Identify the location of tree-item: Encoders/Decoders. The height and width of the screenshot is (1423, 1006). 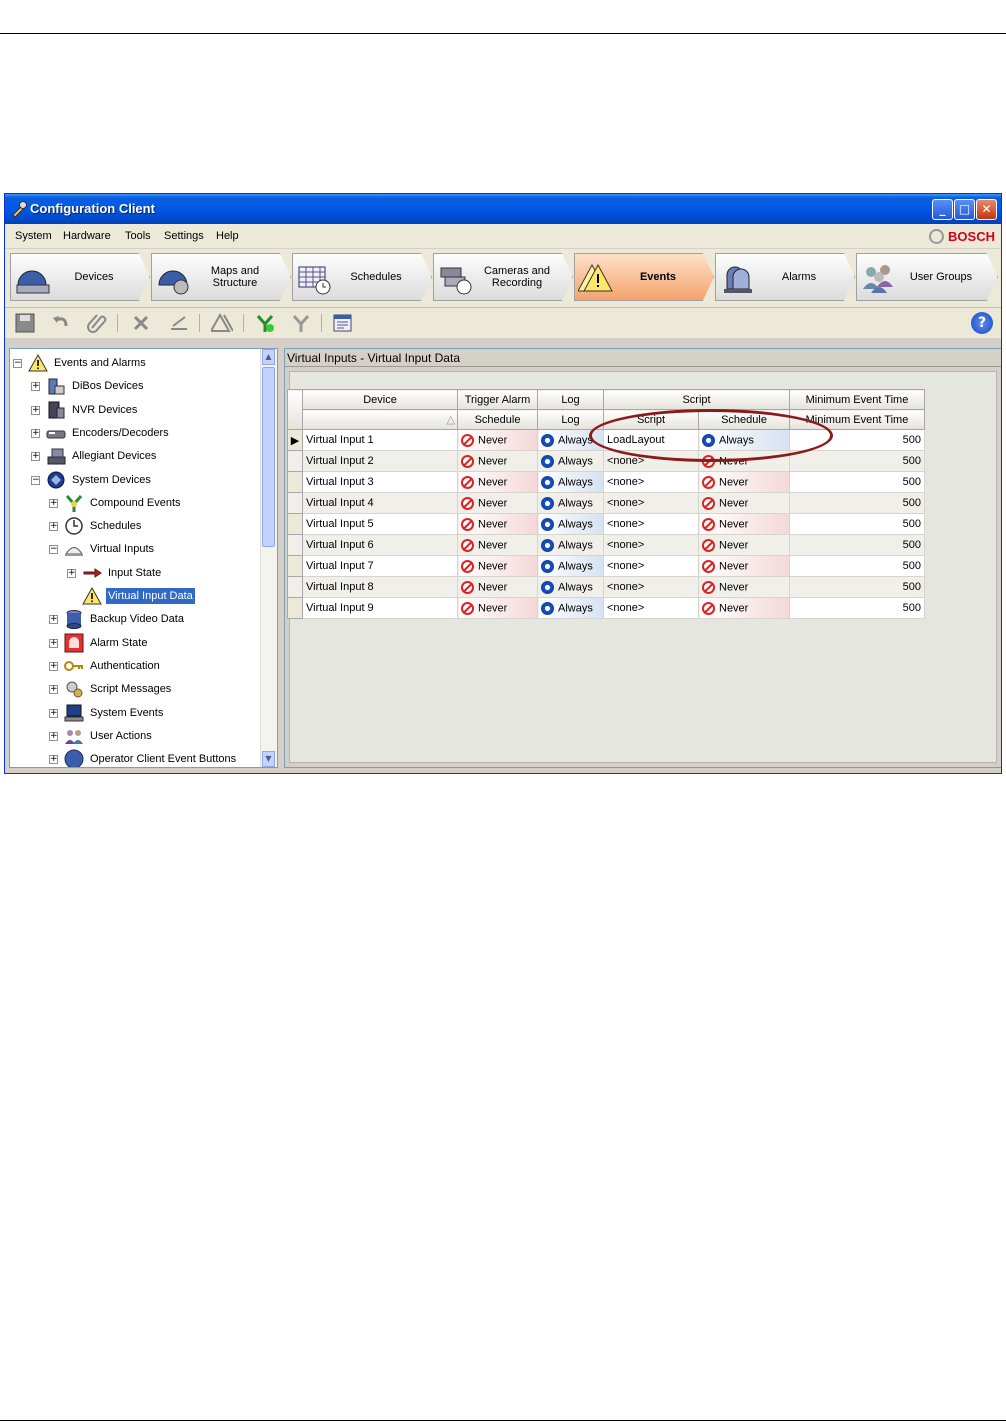
(108, 433).